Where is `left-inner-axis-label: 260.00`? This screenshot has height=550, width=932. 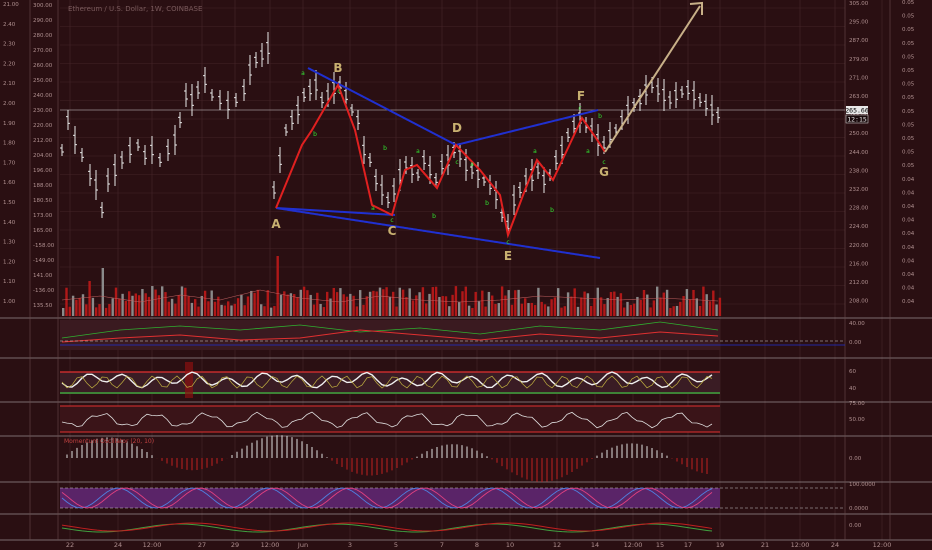
left-inner-axis-label: 260.00 is located at coordinates (43, 66).